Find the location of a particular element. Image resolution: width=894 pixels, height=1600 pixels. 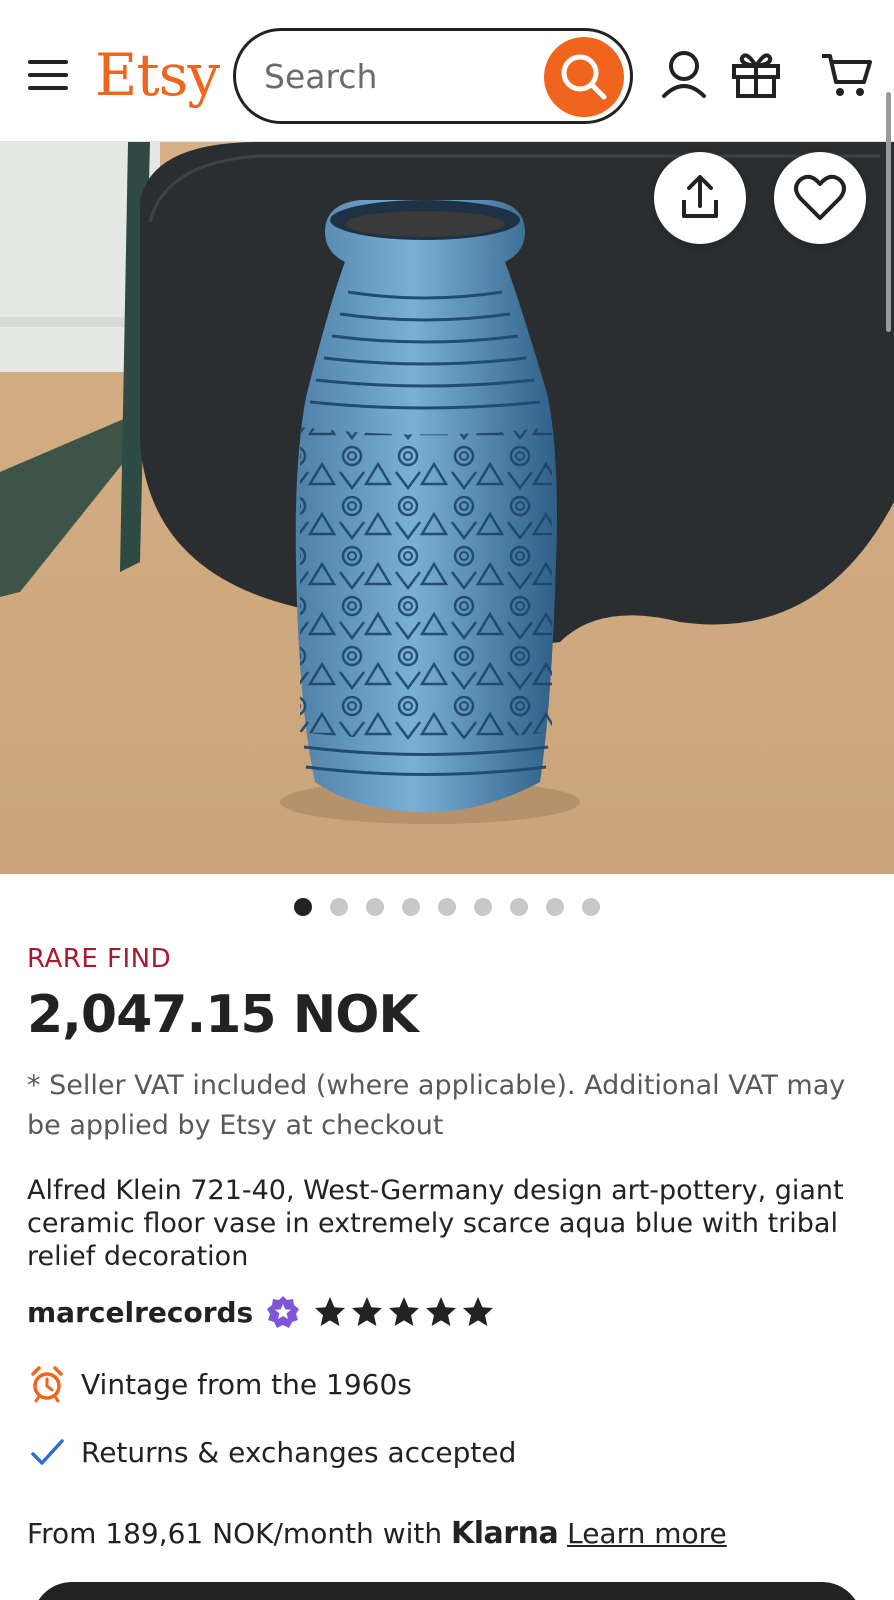

favorite-button is located at coordinates (820, 198).